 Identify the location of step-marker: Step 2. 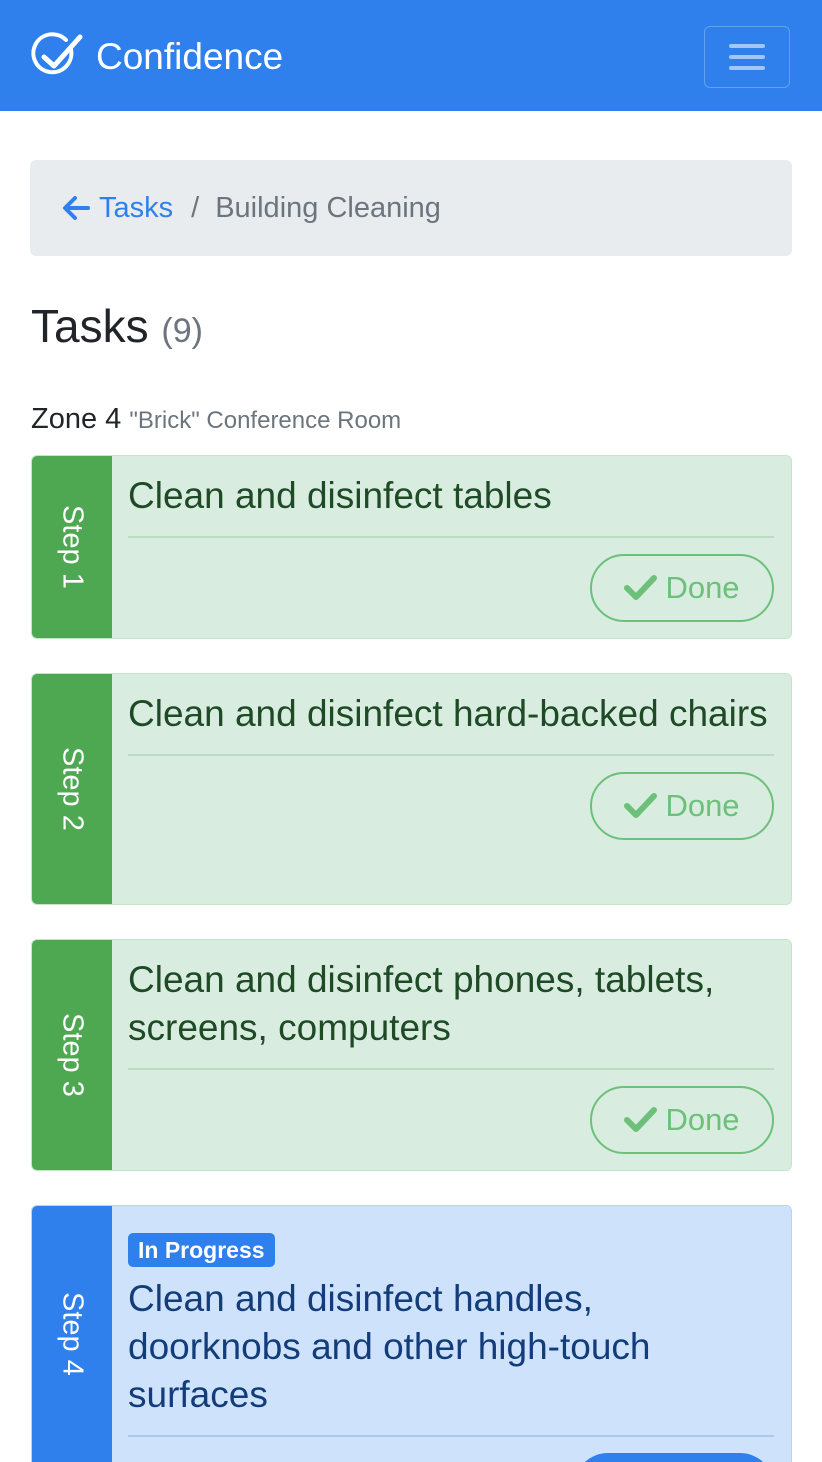
(72, 789).